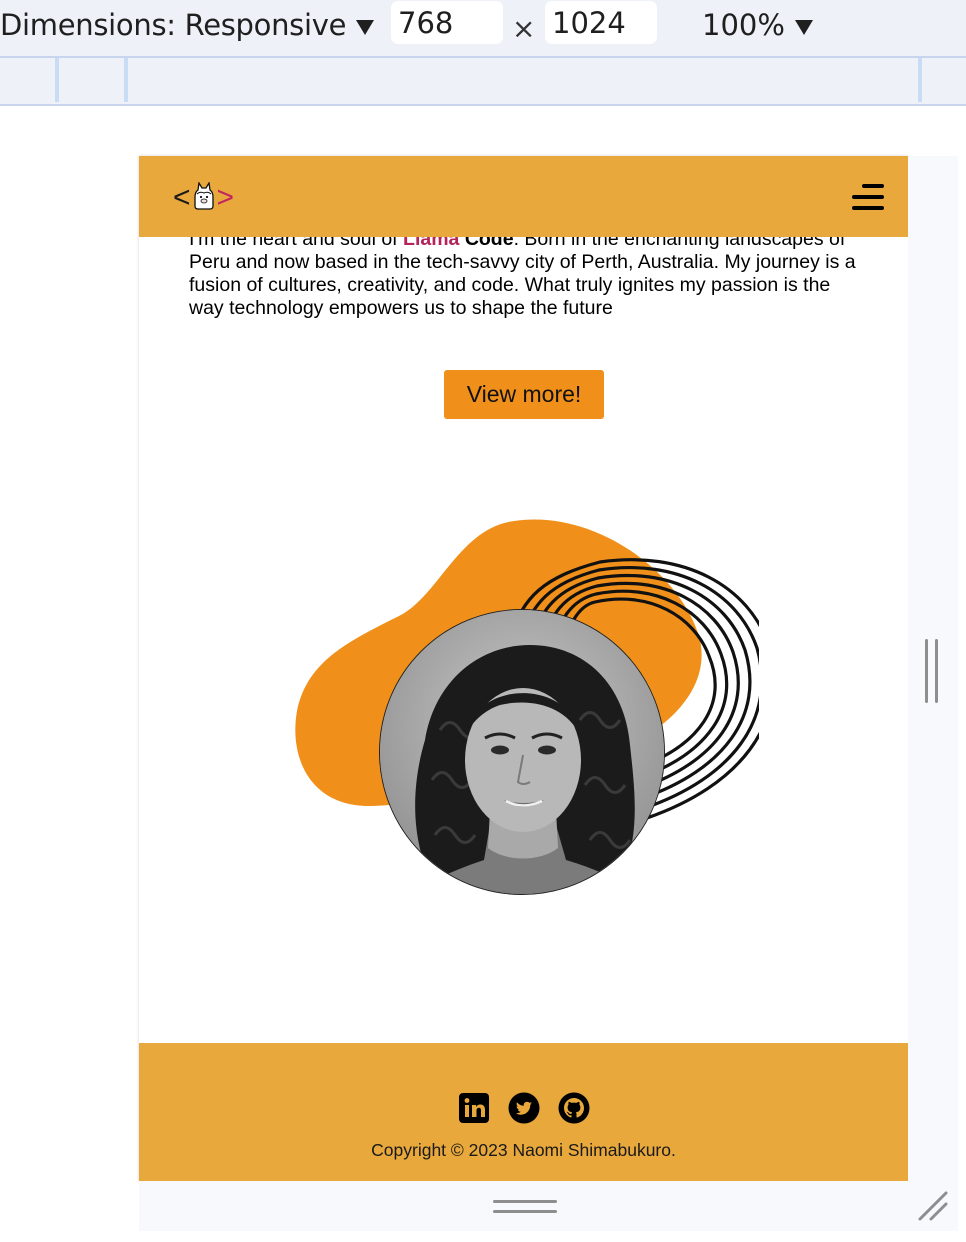  I want to click on github-icon, so click(574, 1108).